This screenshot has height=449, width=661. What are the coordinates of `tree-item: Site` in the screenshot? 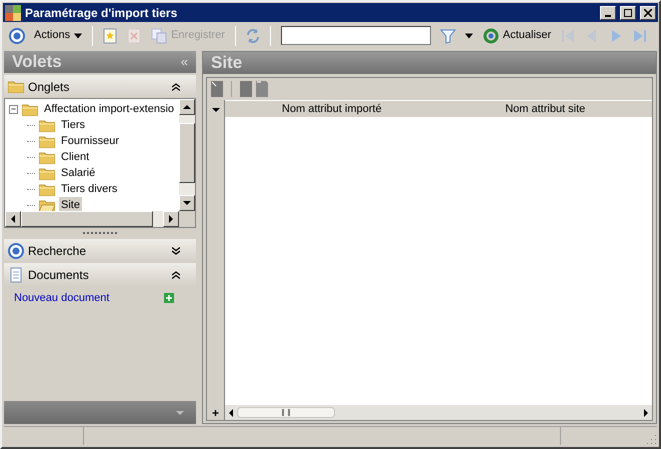 It's located at (70, 203).